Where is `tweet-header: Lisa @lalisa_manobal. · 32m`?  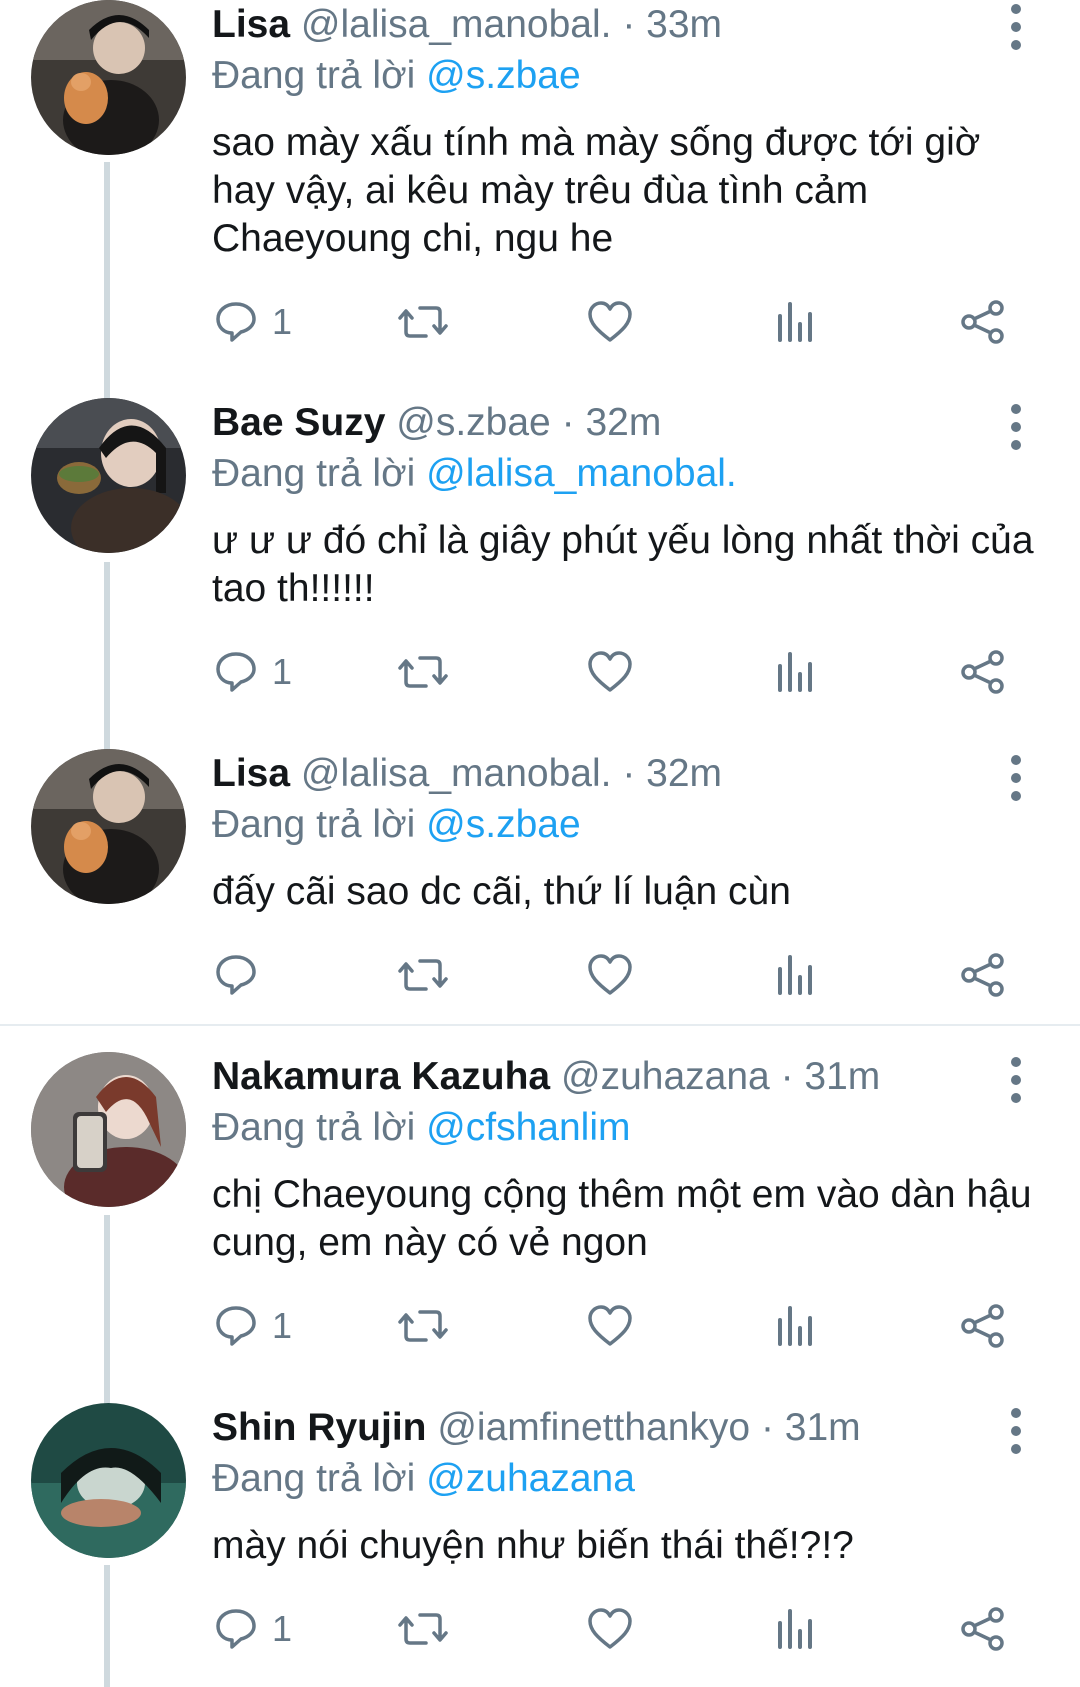
tweet-header: Lisa @lalisa_manobal. · 32m is located at coordinates (601, 774).